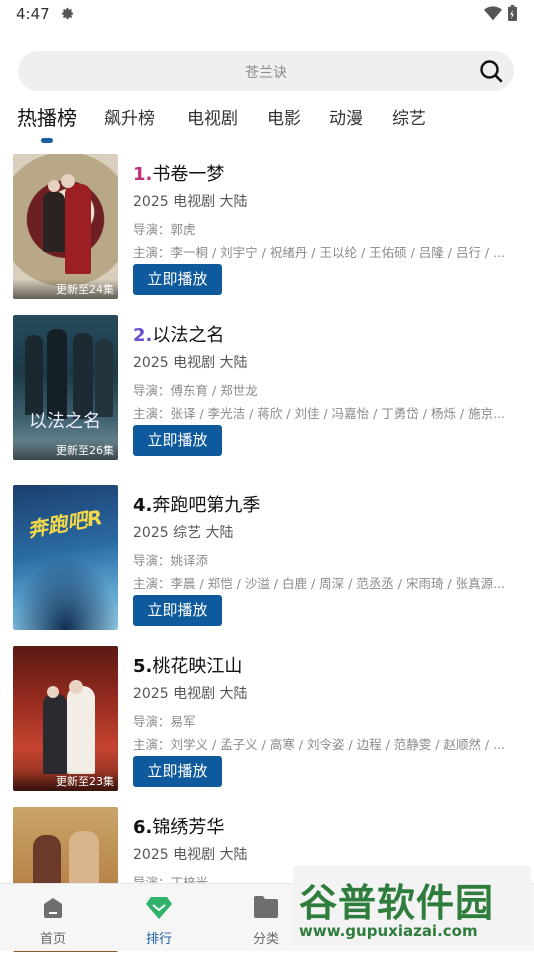  I want to click on diamond-icon, so click(159, 908).